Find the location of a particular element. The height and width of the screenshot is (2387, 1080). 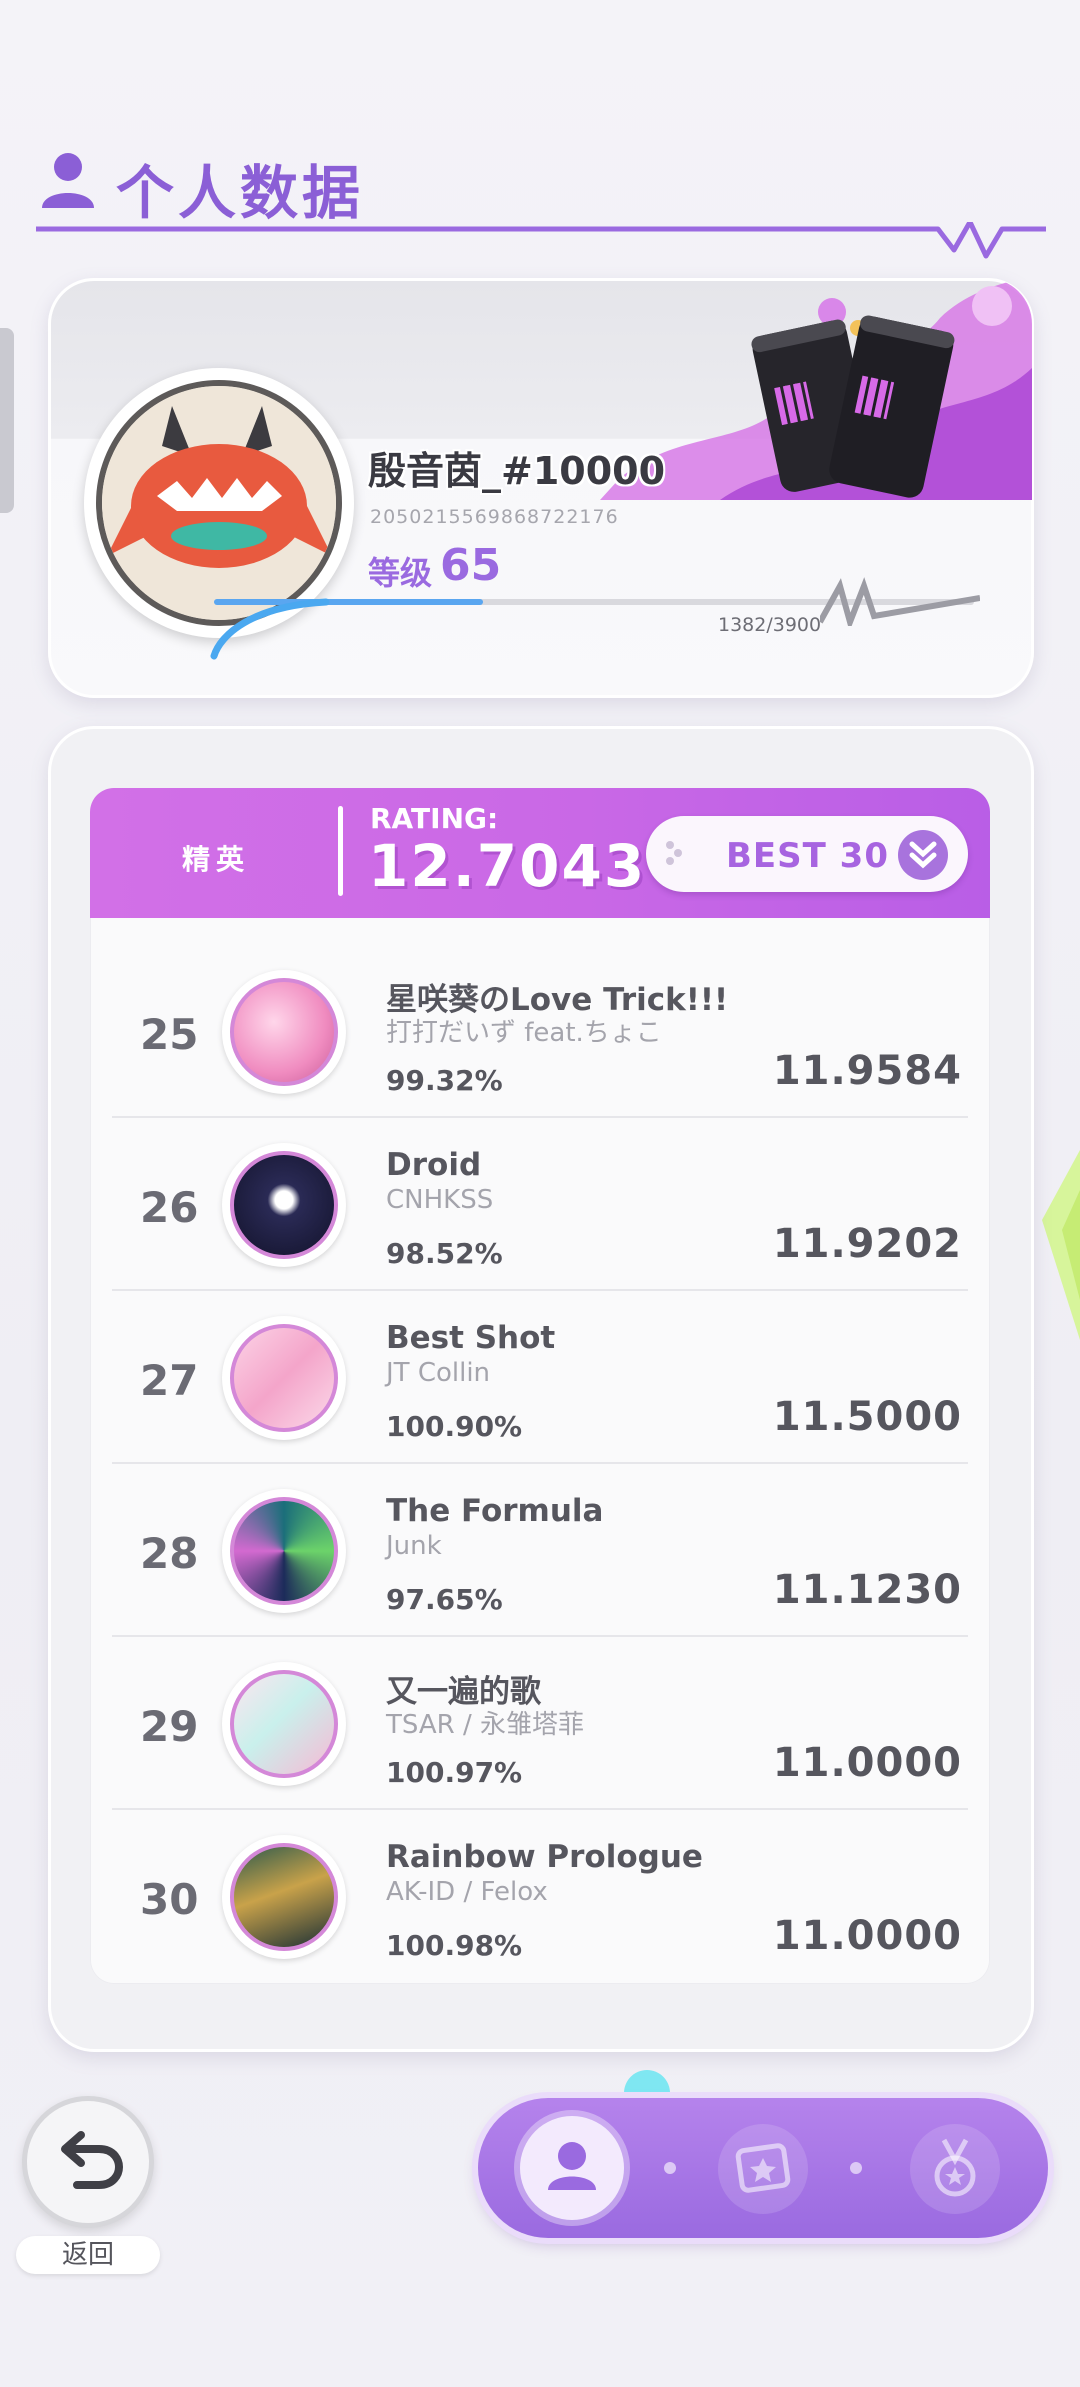

song-artist: JT Collin is located at coordinates (438, 1373).